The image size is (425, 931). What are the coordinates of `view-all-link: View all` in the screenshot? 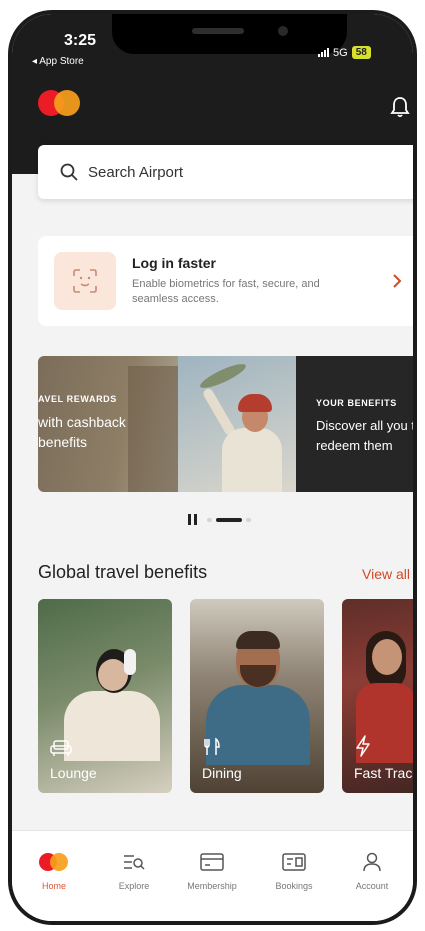 It's located at (386, 574).